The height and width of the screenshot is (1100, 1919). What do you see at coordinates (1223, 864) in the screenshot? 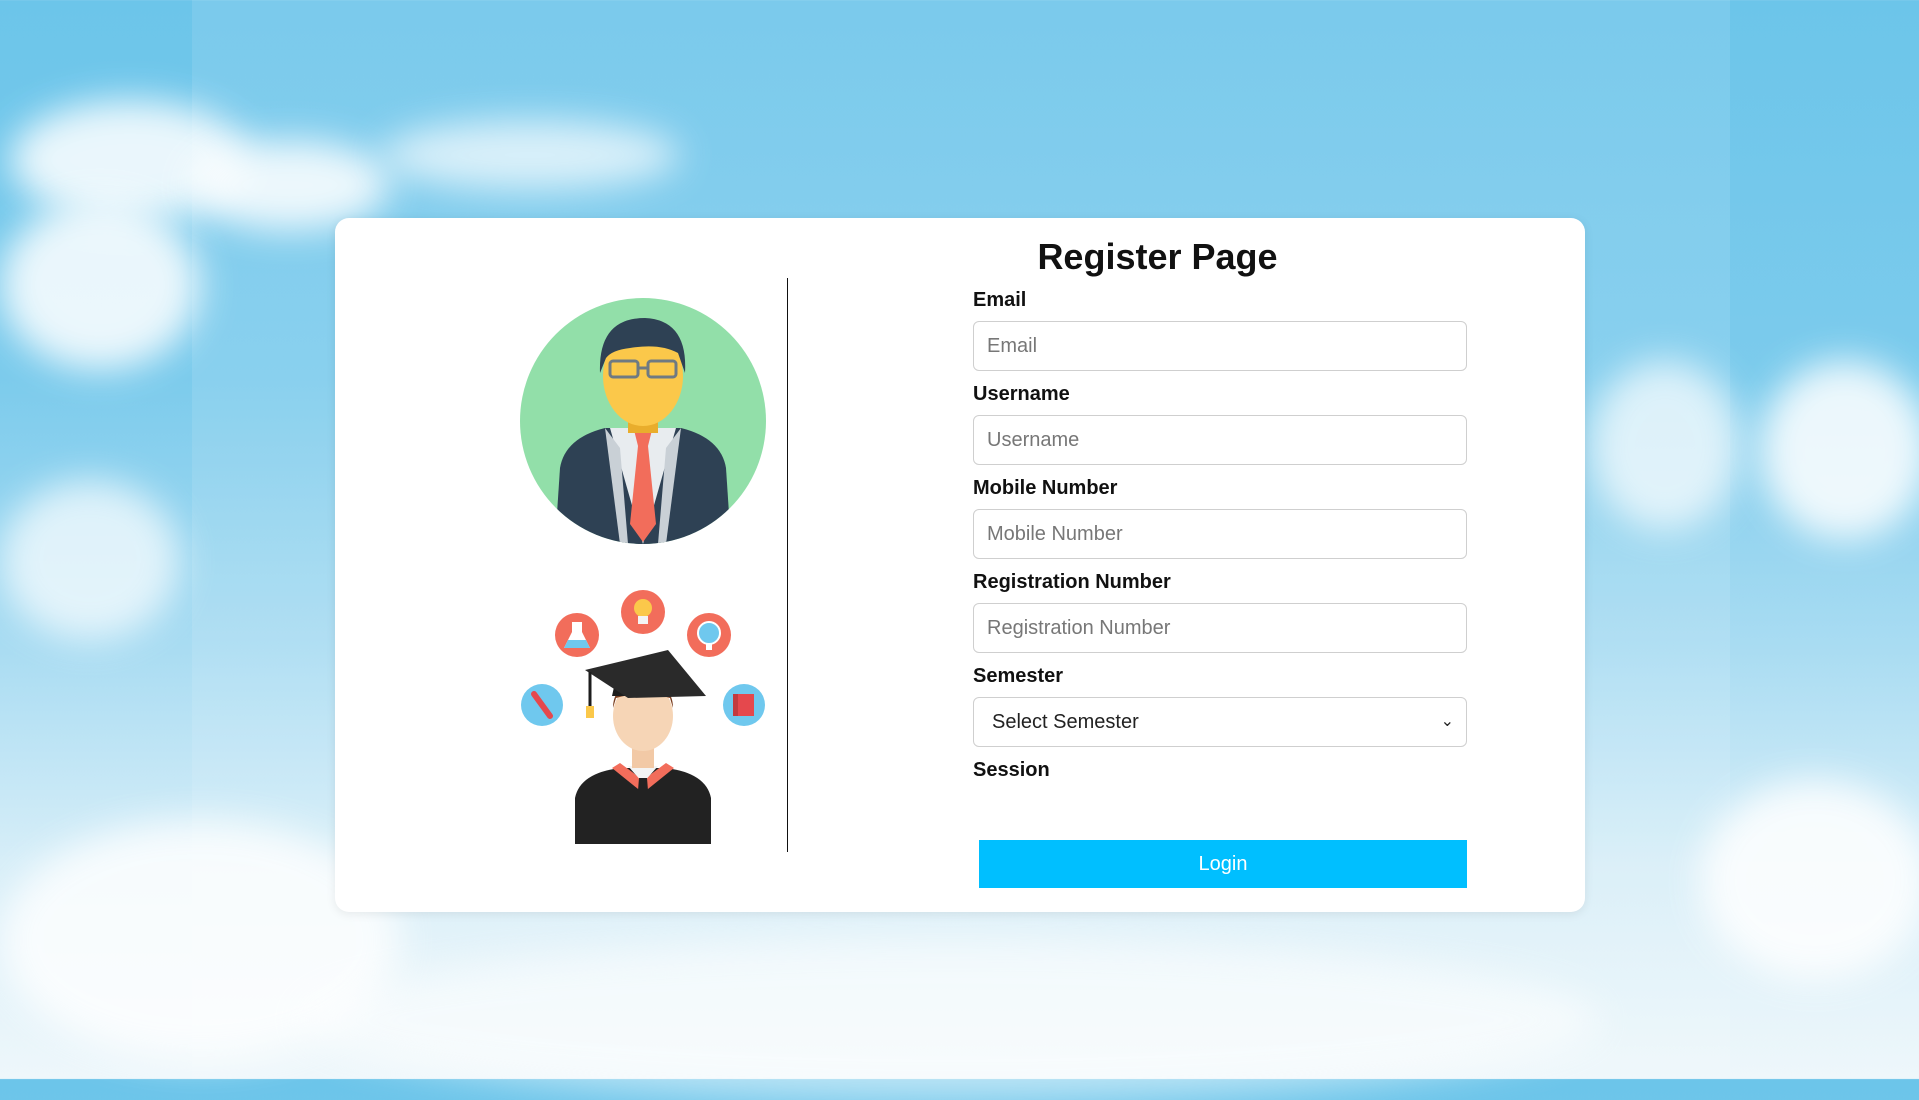
I see `login-button: Login` at bounding box center [1223, 864].